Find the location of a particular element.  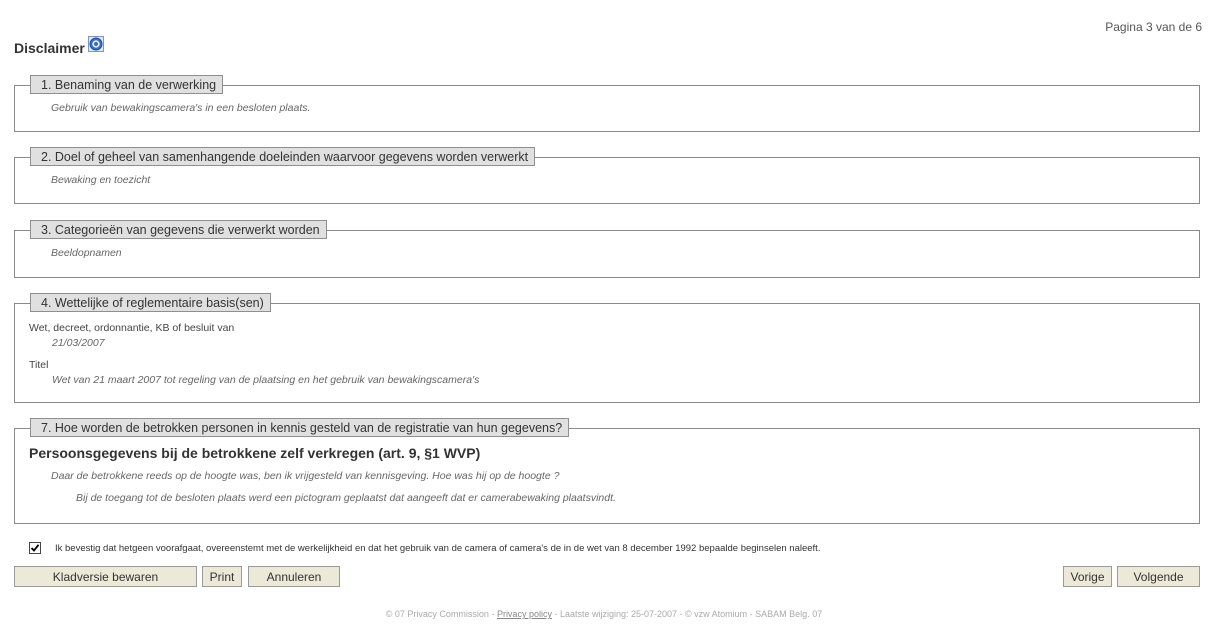

section-text: Bewaking en toezicht is located at coordinates (101, 180).